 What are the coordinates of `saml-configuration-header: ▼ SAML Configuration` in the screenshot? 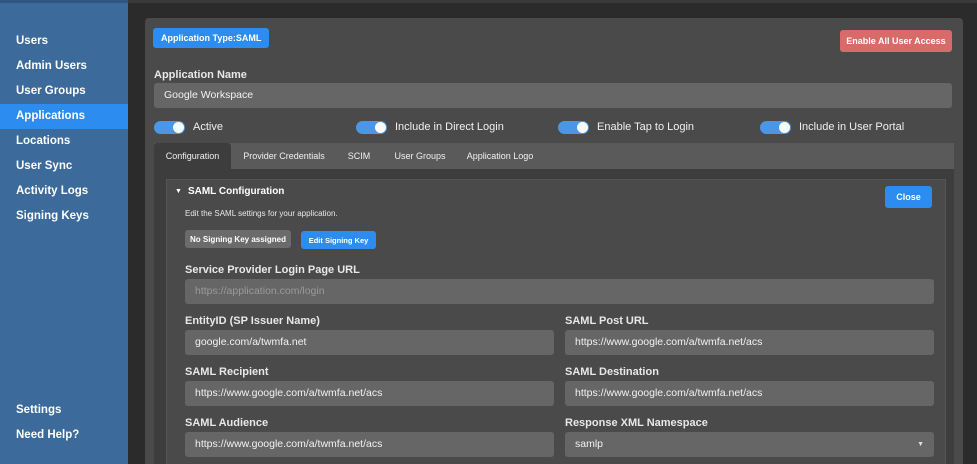 It's located at (229, 191).